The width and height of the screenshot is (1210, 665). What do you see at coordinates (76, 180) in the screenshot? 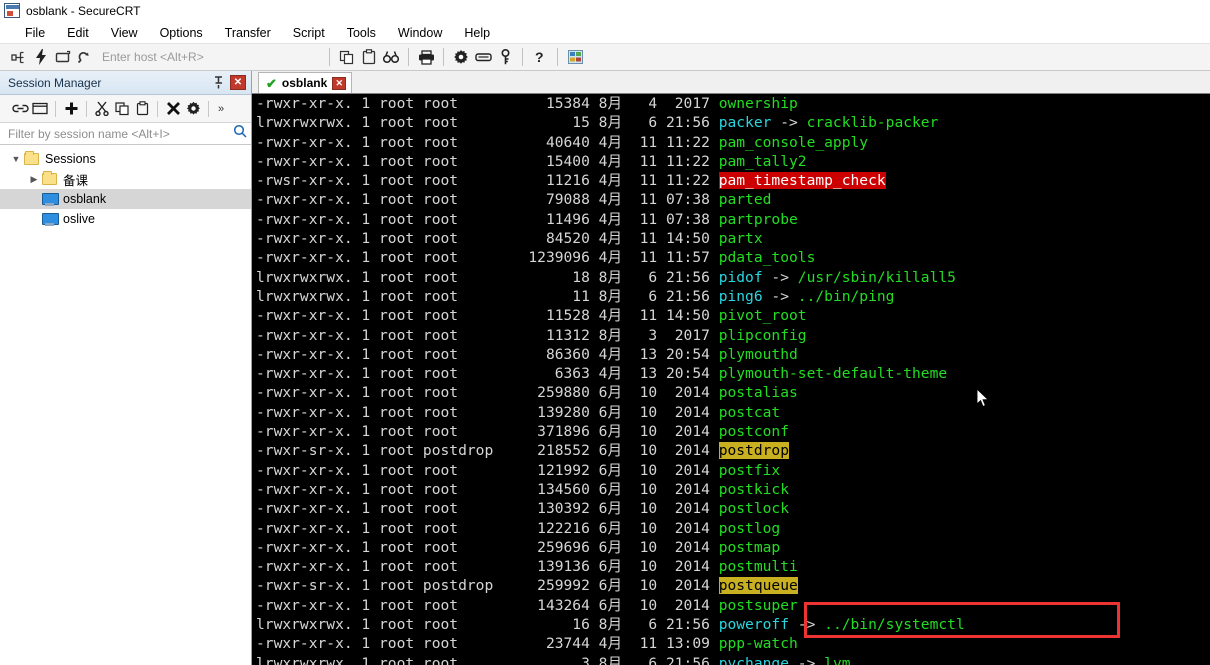
I see `sidebar-item-label: 备课` at bounding box center [76, 180].